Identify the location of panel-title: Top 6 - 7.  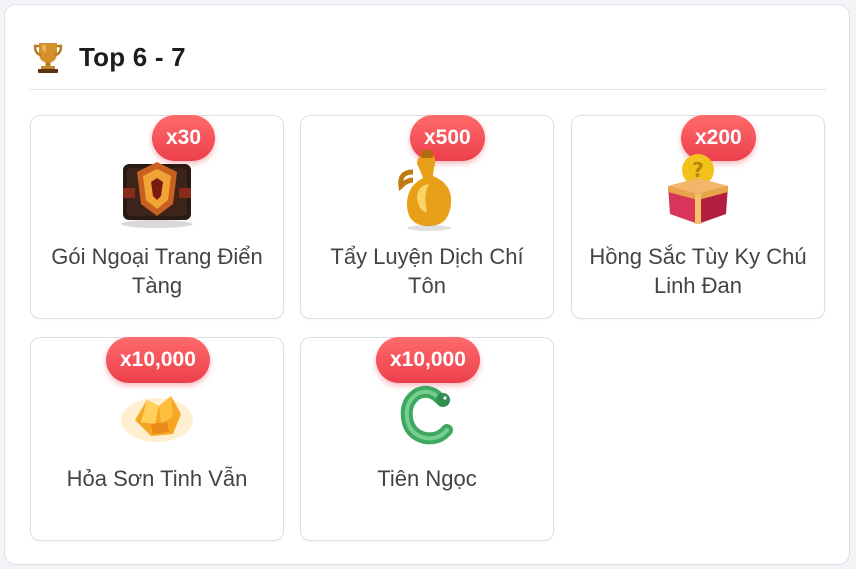
(132, 56).